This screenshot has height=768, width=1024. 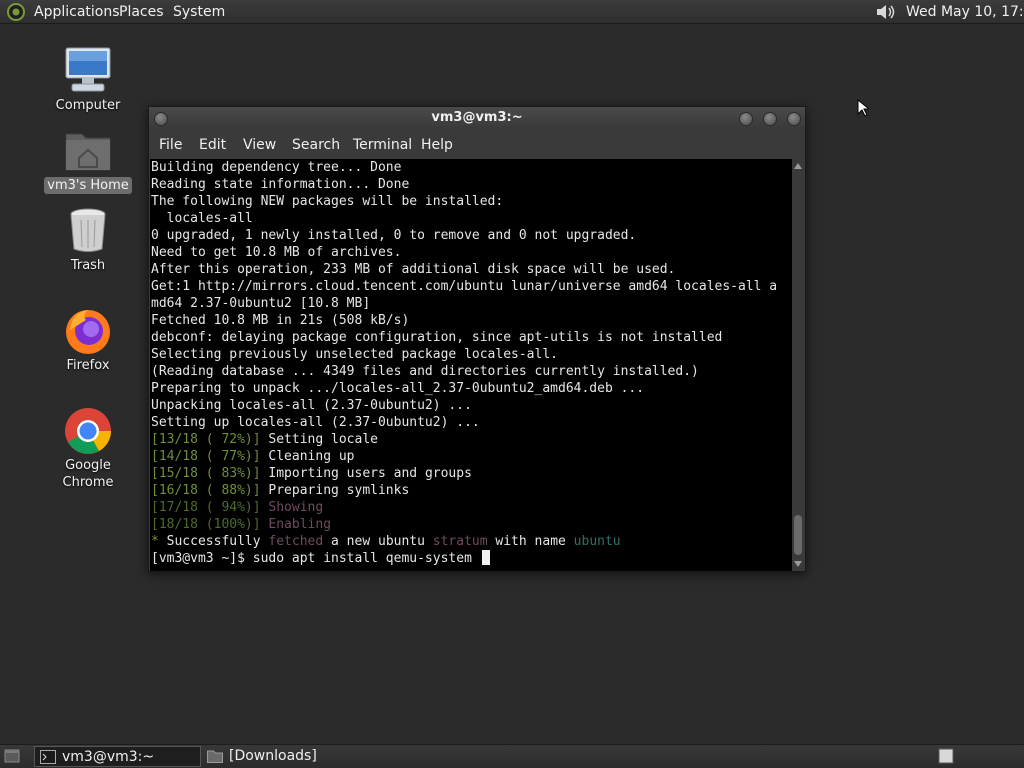 I want to click on progress-prefix: [16/18 ( 88%)], so click(x=206, y=490).